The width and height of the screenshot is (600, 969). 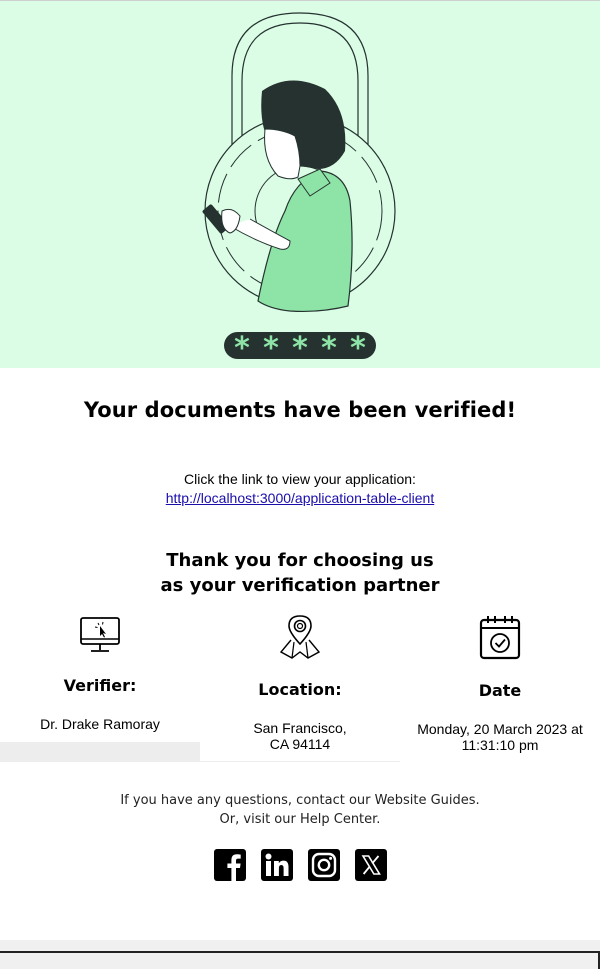 I want to click on thanks-line-1: Thank you for choosing us, so click(x=300, y=560).